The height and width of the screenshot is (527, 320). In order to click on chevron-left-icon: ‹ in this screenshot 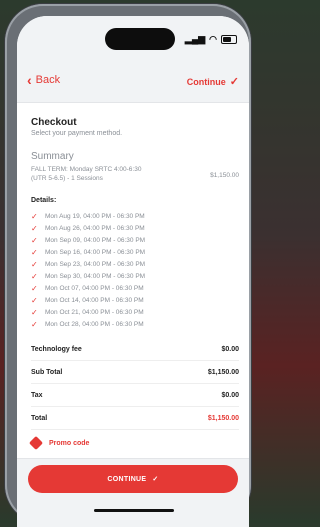, I will do `click(29, 80)`.